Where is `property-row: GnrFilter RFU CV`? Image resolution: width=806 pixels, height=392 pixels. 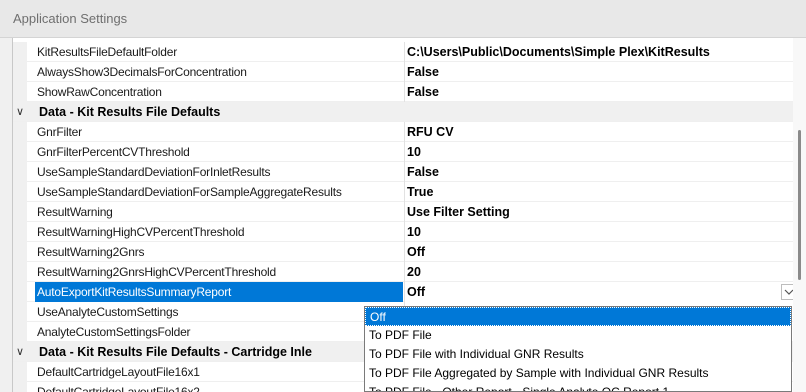 property-row: GnrFilter RFU CV is located at coordinates (408, 132).